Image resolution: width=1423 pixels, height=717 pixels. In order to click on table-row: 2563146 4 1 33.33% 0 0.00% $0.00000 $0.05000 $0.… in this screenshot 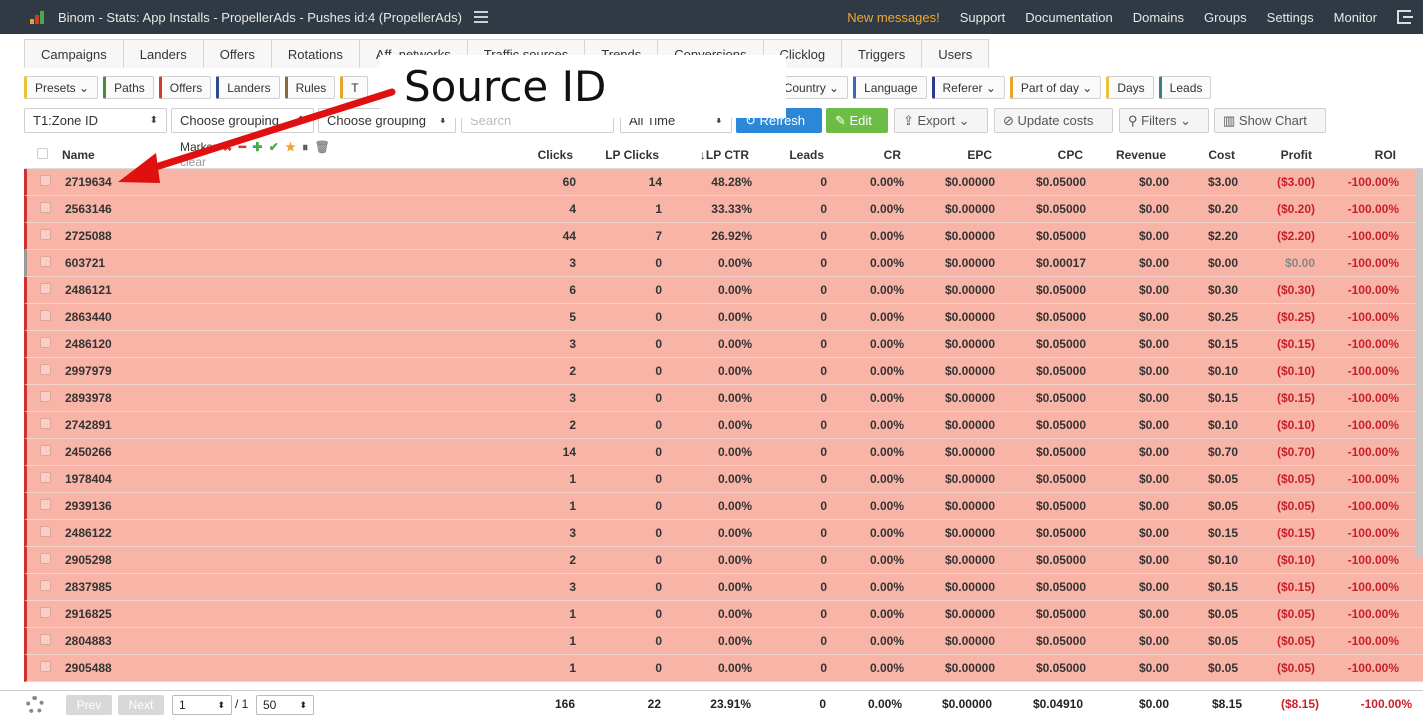, I will do `click(723, 209)`.